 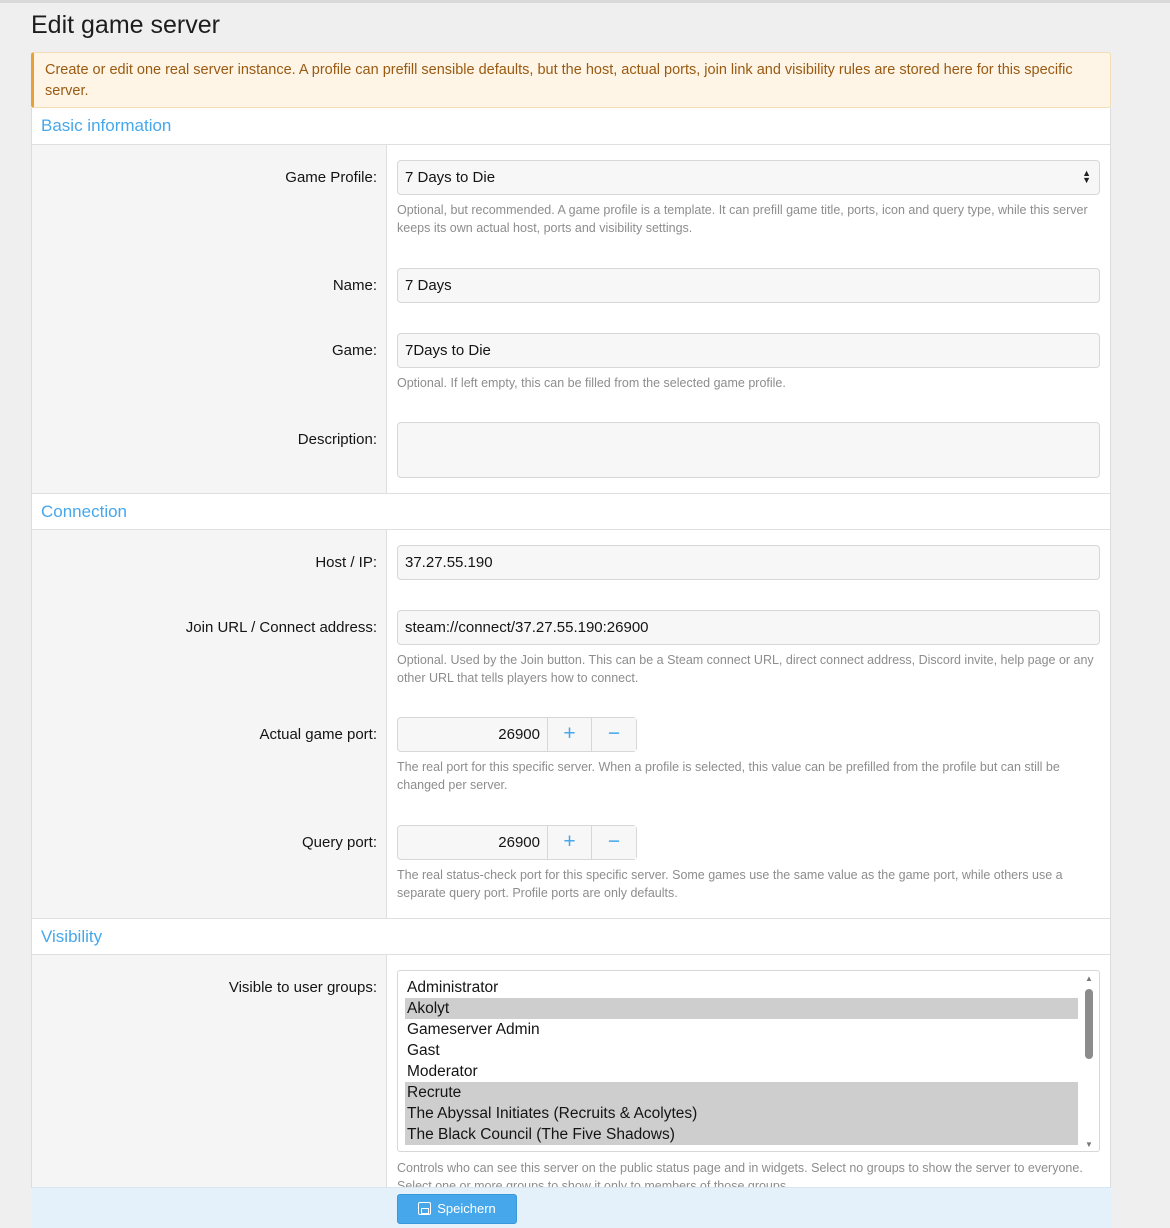 I want to click on host-label: Host / IP:, so click(x=346, y=562).